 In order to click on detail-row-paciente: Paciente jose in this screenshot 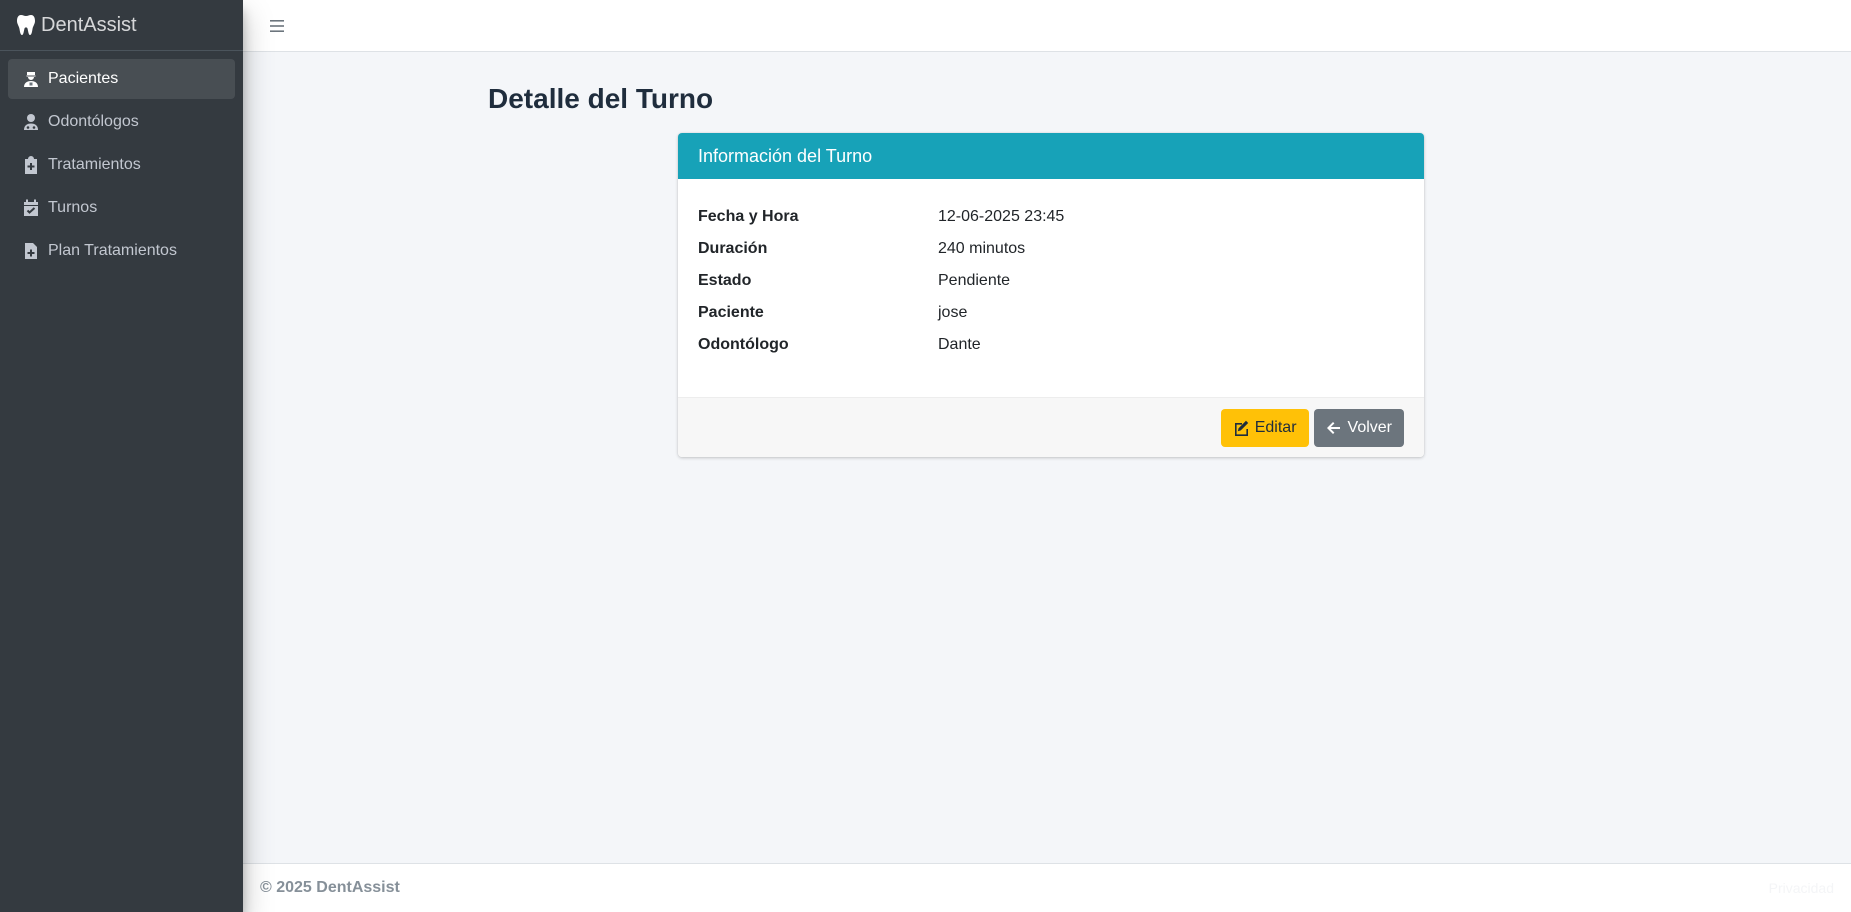, I will do `click(1051, 313)`.